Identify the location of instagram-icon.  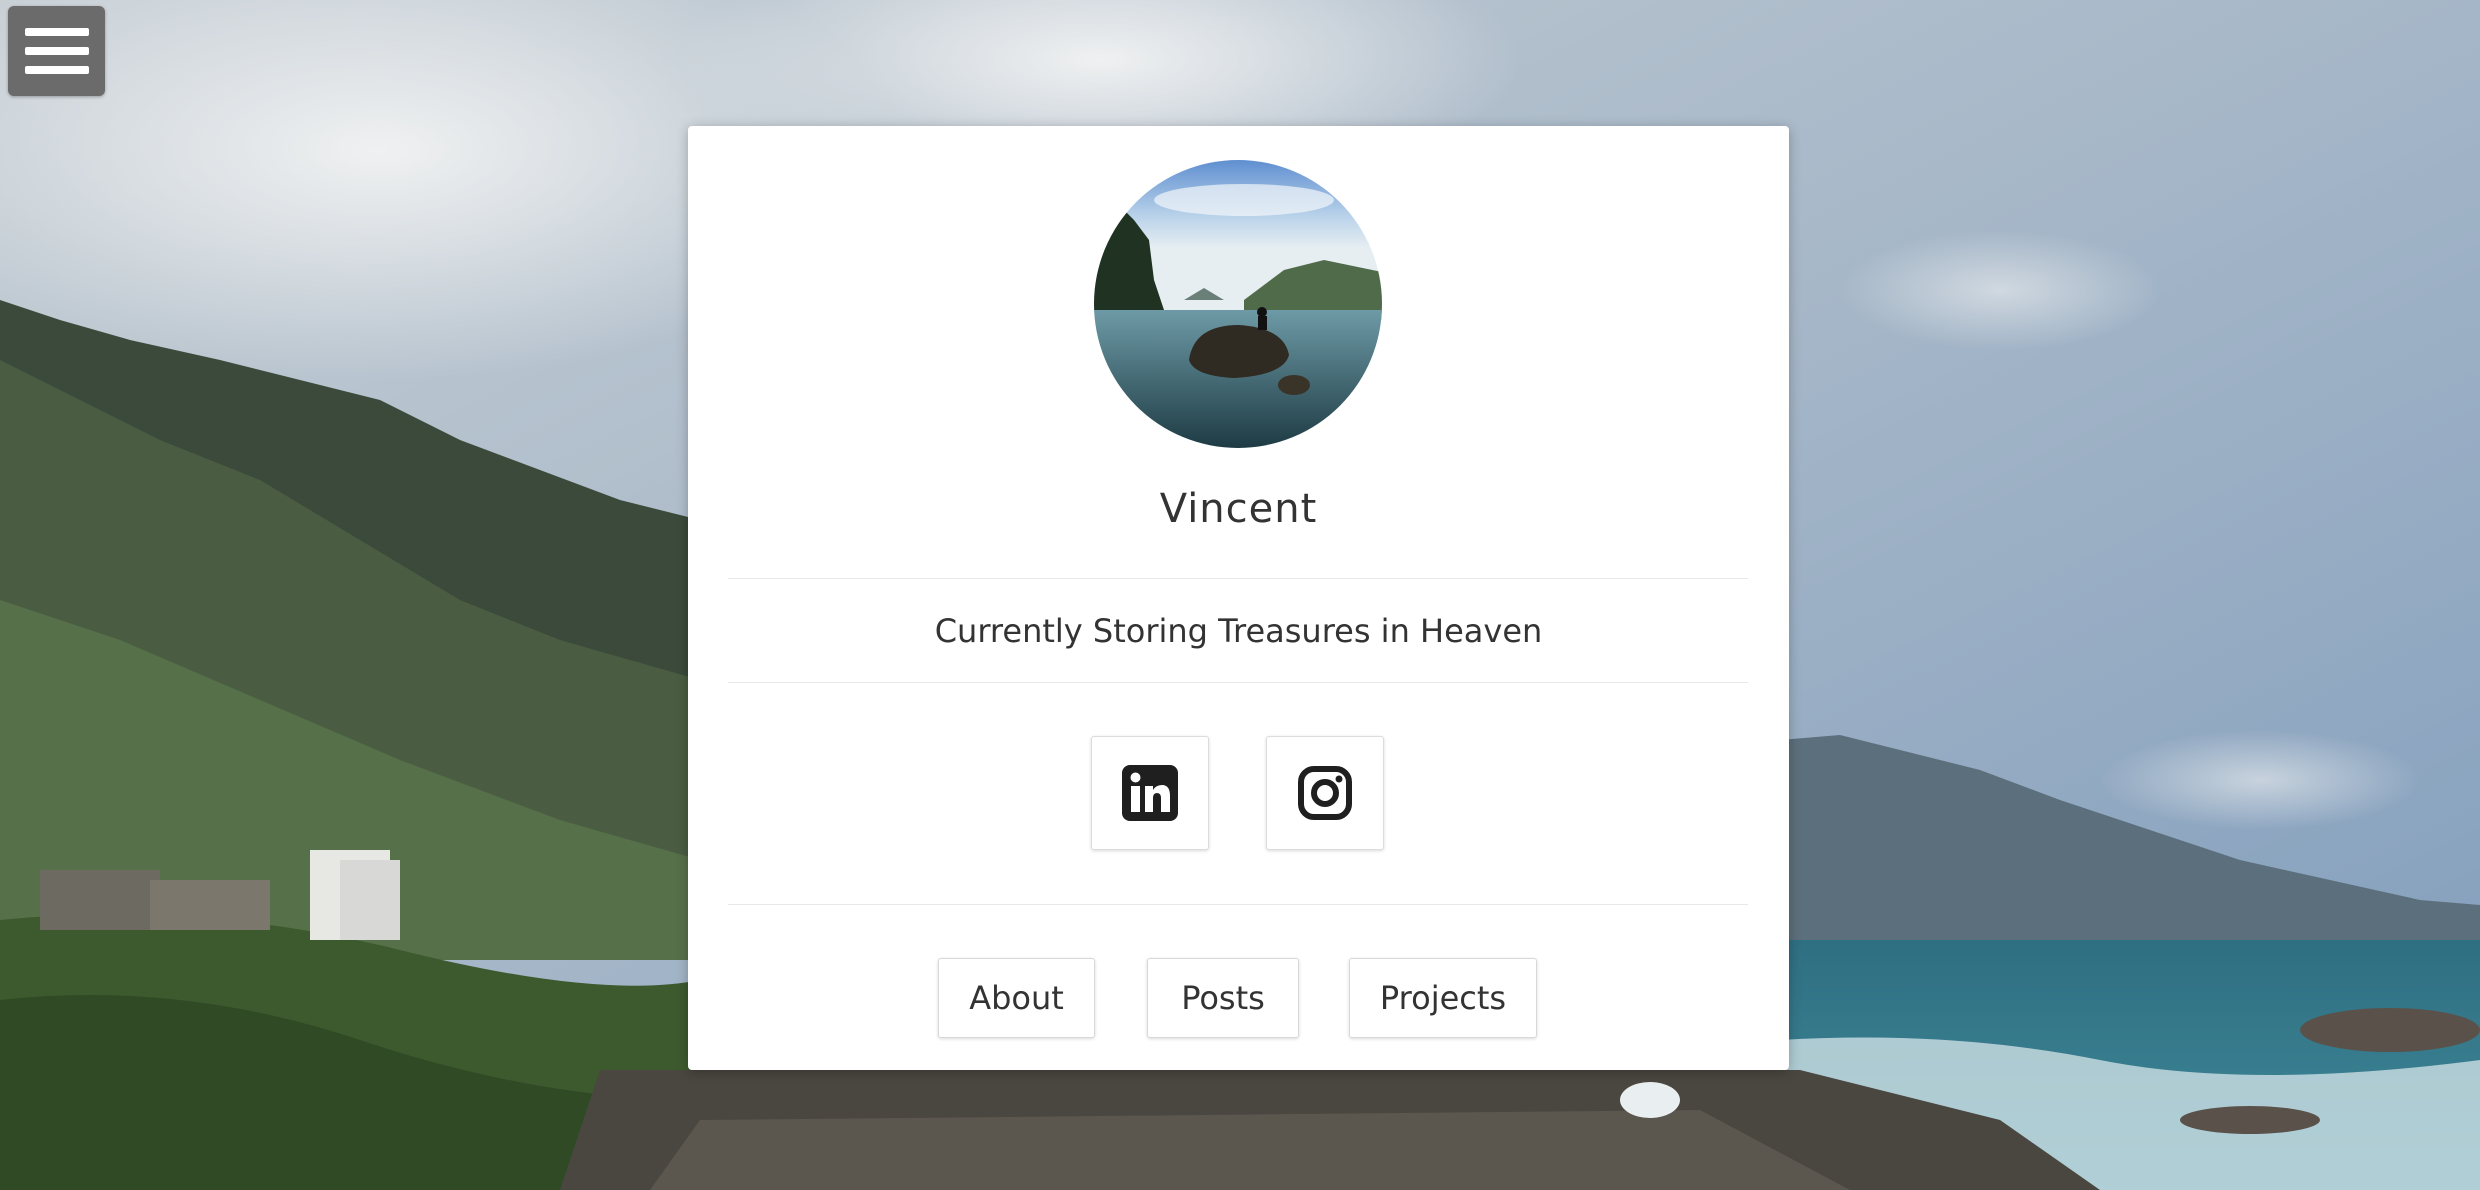
(1325, 793).